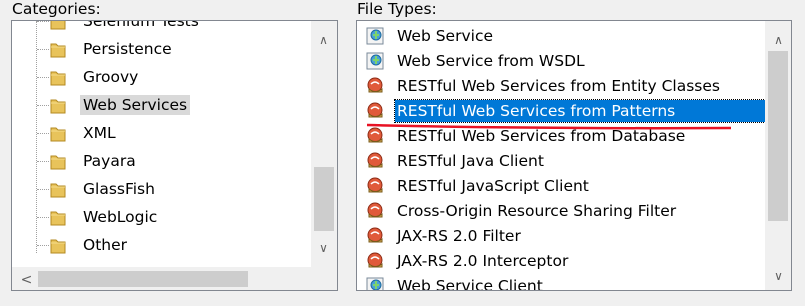 Image resolution: width=805 pixels, height=306 pixels. I want to click on tree-guide-line, so click(36, 137).